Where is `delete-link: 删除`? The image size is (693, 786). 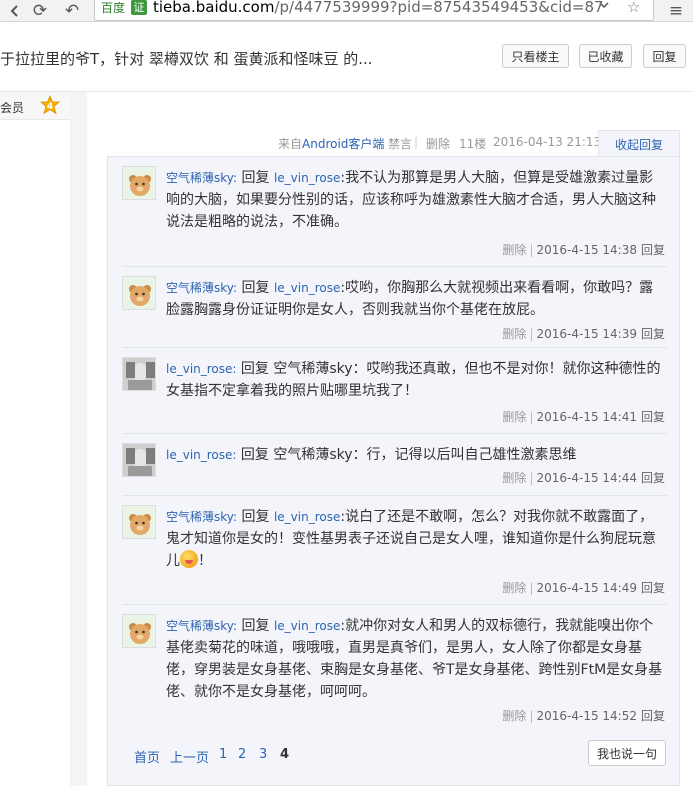
delete-link: 删除 is located at coordinates (438, 143).